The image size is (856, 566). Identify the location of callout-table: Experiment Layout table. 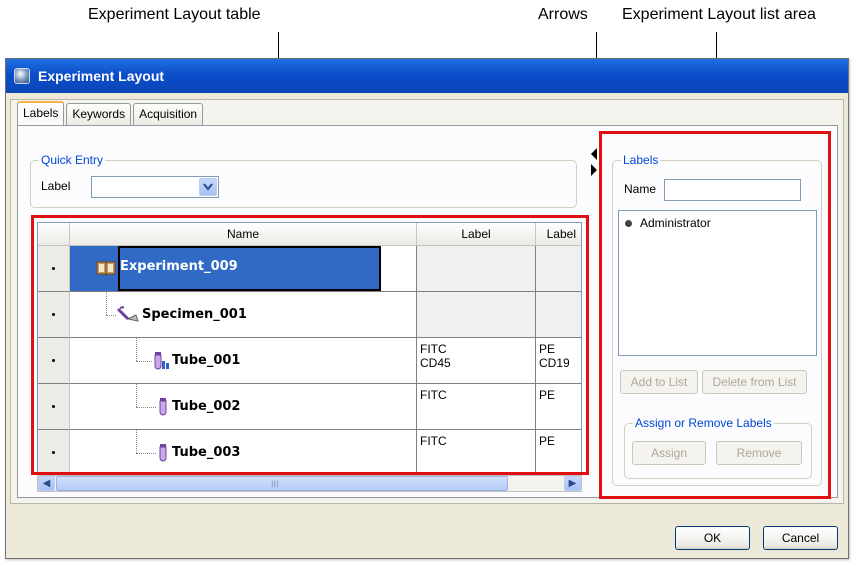
(174, 14).